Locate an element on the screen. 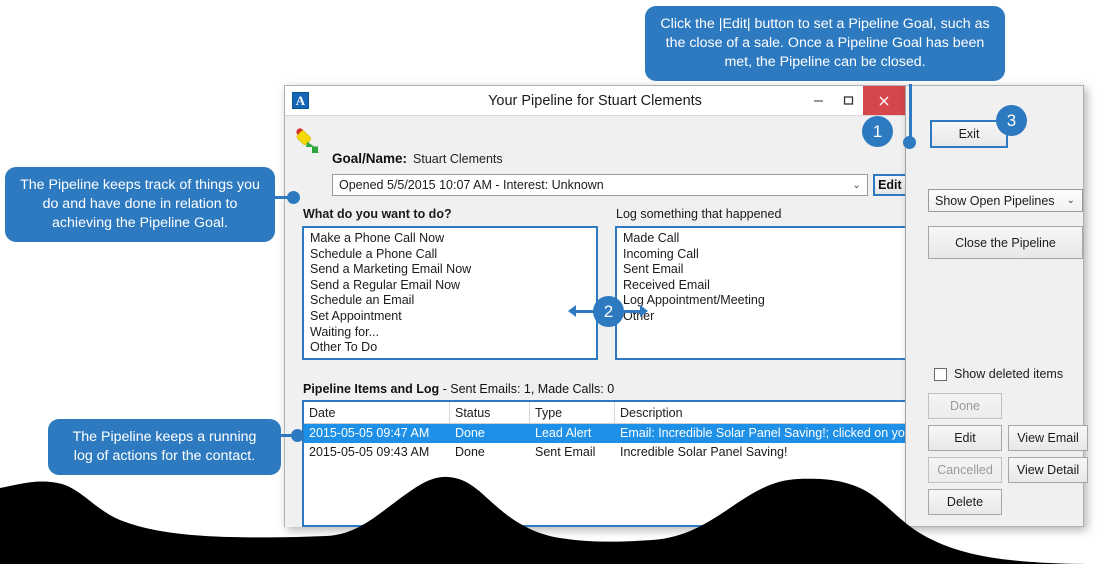 This screenshot has height=564, width=1105. list-item: Send a Regular Email Now is located at coordinates (451, 286).